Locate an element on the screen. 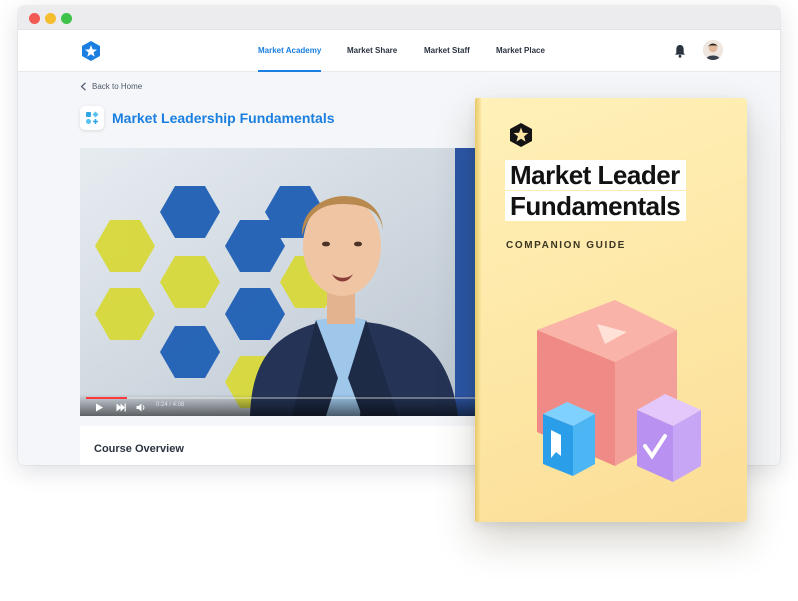 This screenshot has height=601, width=798. course-title: Market Leadership Fundamentals is located at coordinates (223, 118).